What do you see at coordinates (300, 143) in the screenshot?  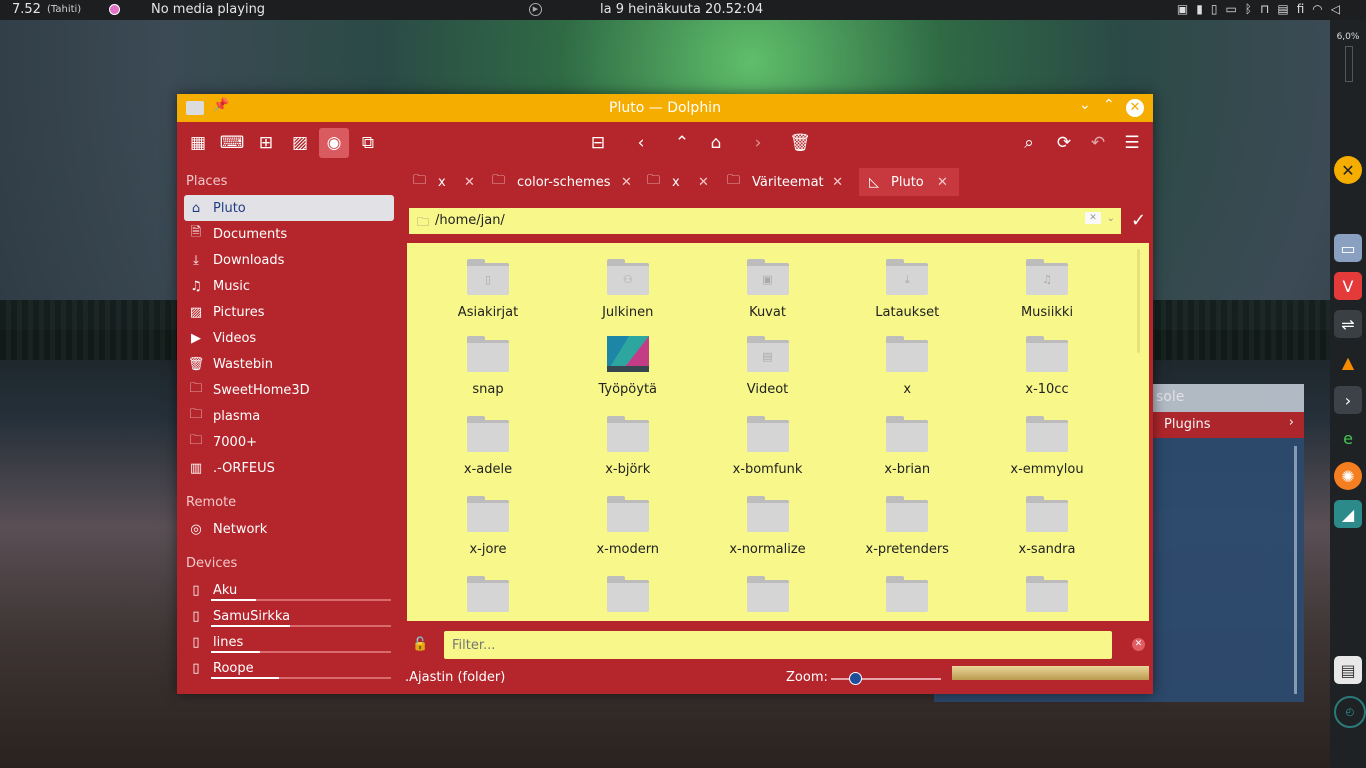 I see `preview-icon: ▨` at bounding box center [300, 143].